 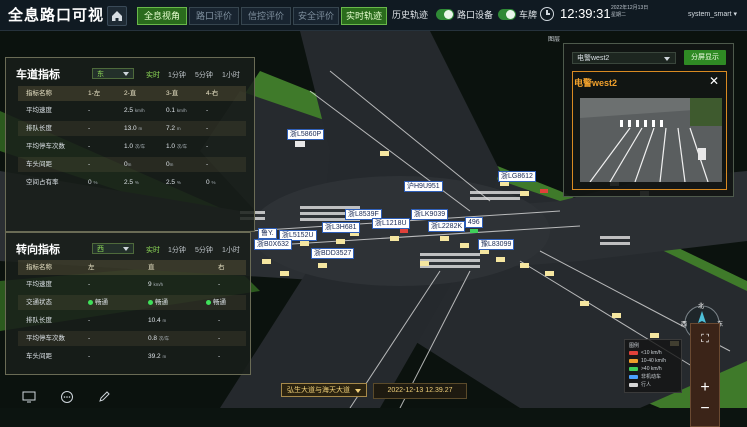 What do you see at coordinates (645, 369) in the screenshot?
I see `legend-item: >40 km/h` at bounding box center [645, 369].